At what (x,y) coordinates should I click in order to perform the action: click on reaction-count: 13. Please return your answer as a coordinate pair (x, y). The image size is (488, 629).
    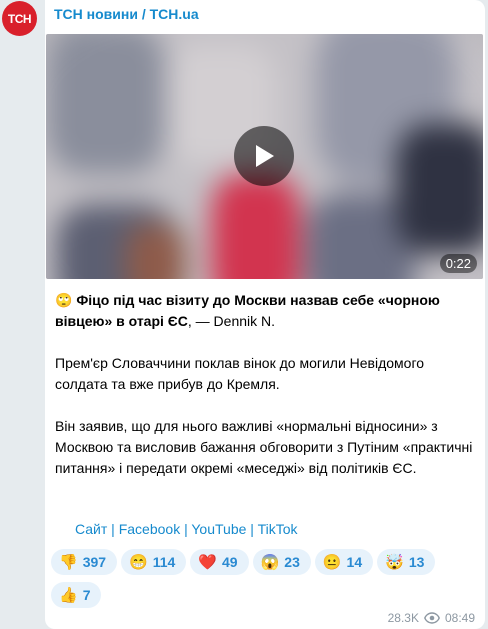
    Looking at the image, I should click on (416, 562).